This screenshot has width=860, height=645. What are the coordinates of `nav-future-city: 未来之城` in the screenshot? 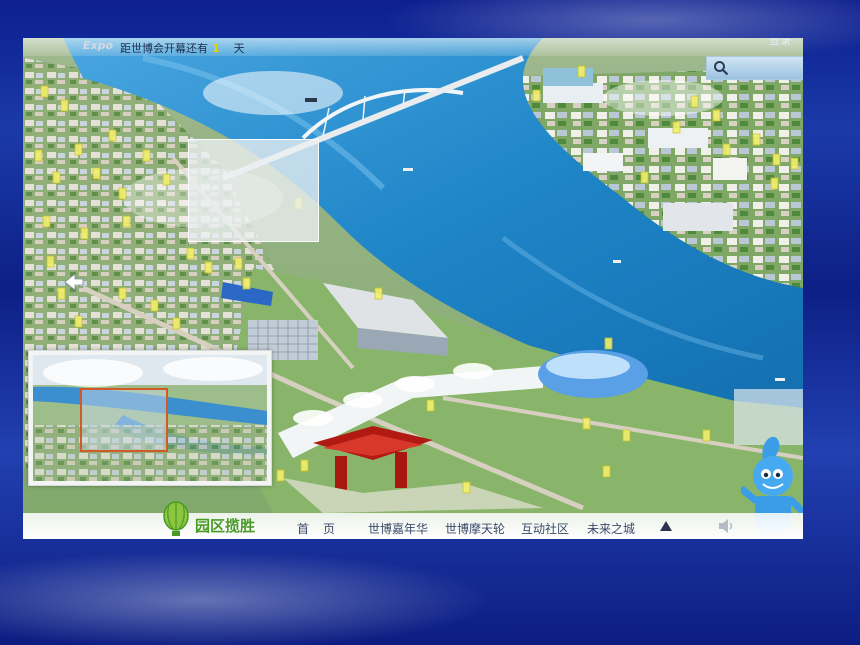 It's located at (611, 528).